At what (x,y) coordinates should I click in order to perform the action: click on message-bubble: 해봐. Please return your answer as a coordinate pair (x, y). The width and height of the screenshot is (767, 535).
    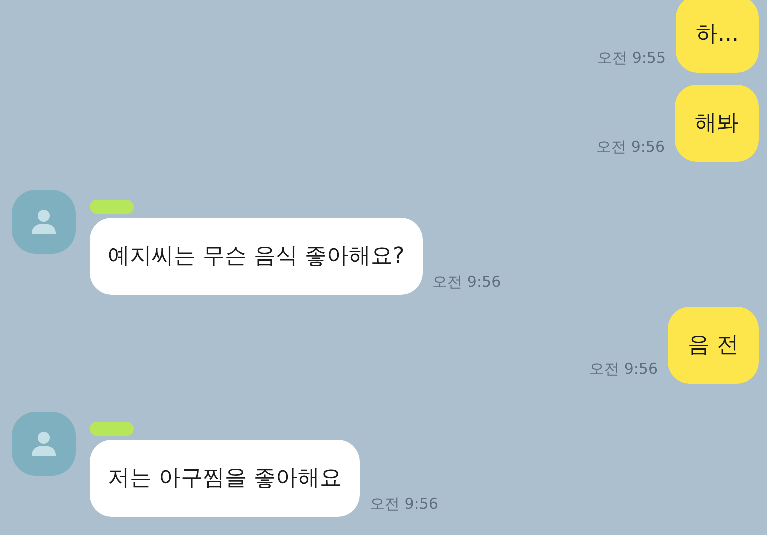
    Looking at the image, I should click on (717, 123).